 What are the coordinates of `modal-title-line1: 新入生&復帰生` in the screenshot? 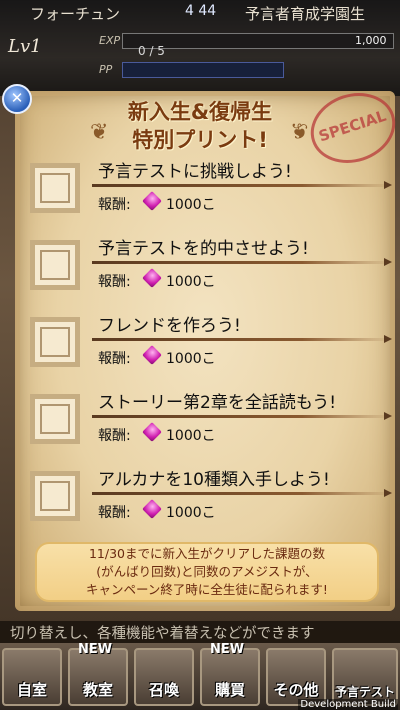 It's located at (200, 112).